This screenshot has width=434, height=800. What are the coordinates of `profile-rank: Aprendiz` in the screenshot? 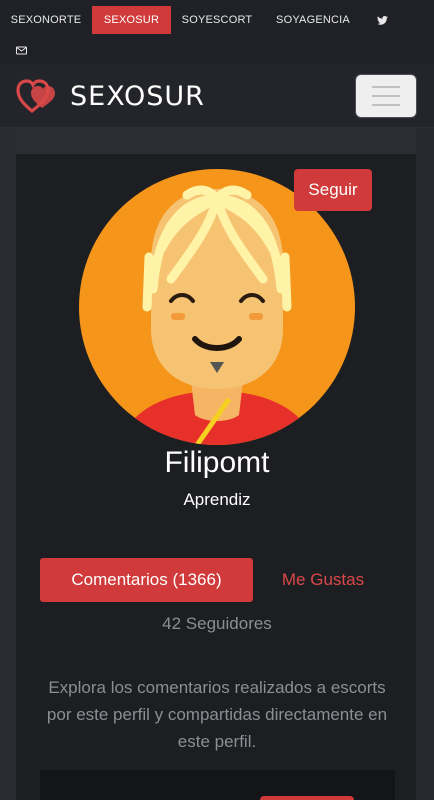 It's located at (217, 499).